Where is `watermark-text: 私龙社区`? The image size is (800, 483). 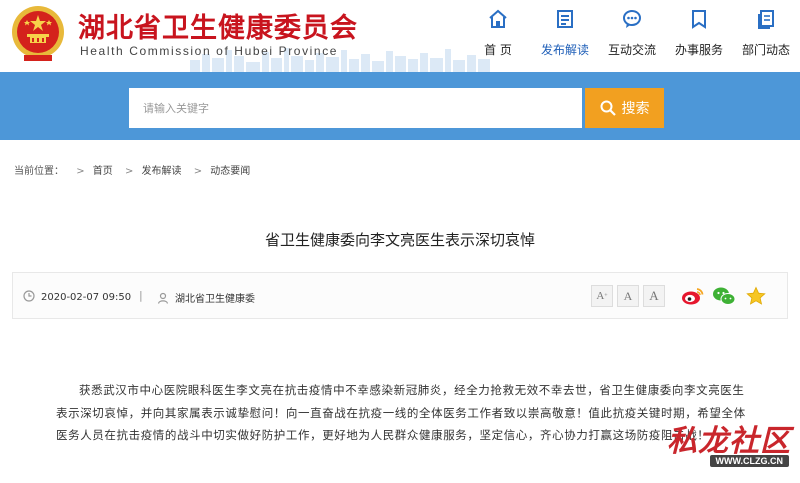
watermark-text: 私龙社区 is located at coordinates (729, 441).